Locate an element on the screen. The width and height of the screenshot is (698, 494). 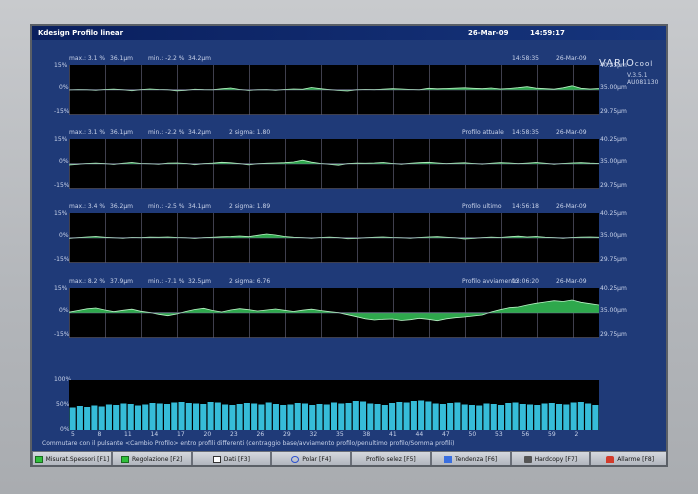
fkey-button-2: Regolazione [F2] is located at coordinates (151, 458).